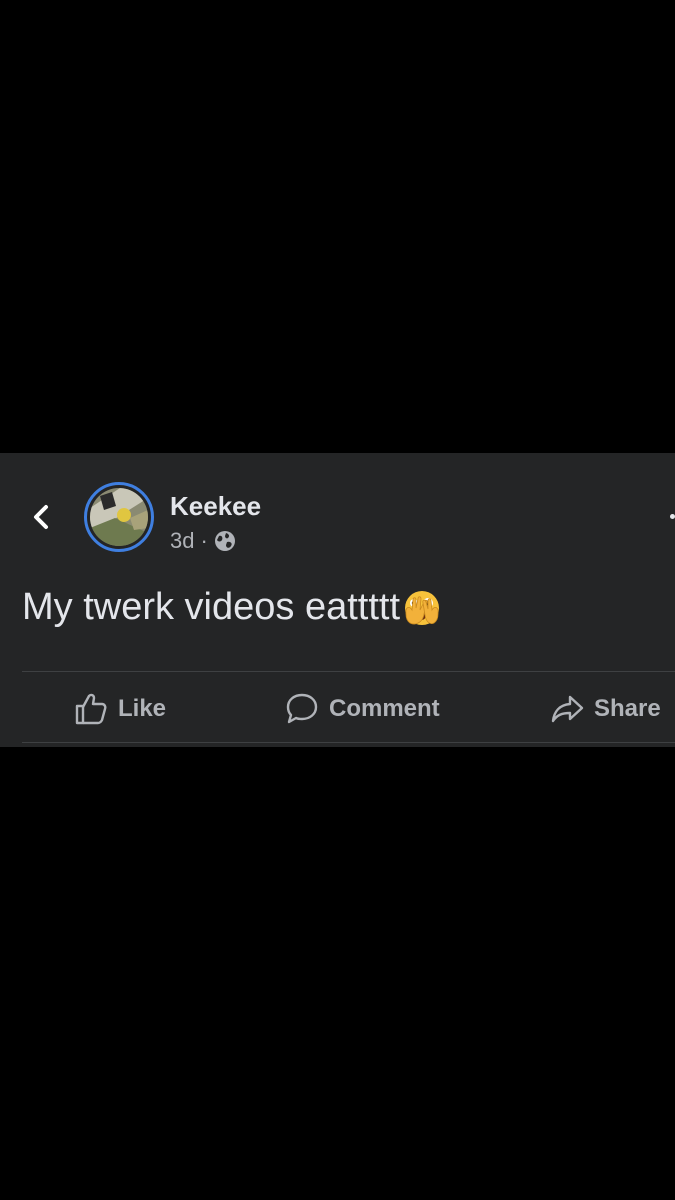 The height and width of the screenshot is (1200, 675). What do you see at coordinates (91, 709) in the screenshot?
I see `thumbs-up-icon` at bounding box center [91, 709].